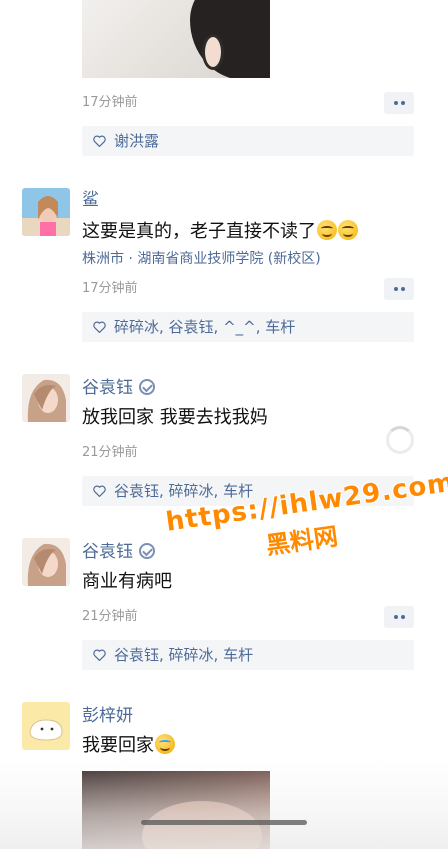 Image resolution: width=448 pixels, height=849 pixels. I want to click on likes-names: 谢洪露, so click(136, 141).